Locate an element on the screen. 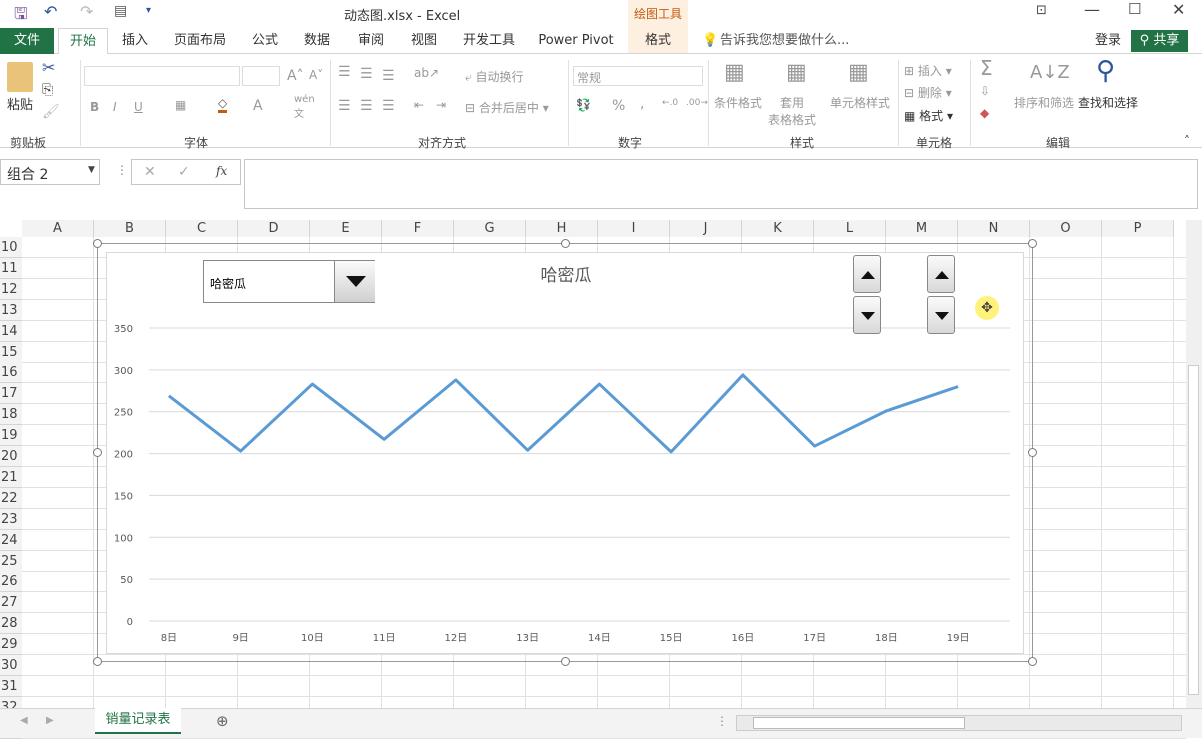 The height and width of the screenshot is (739, 1202). row-header: 10 is located at coordinates (11, 247).